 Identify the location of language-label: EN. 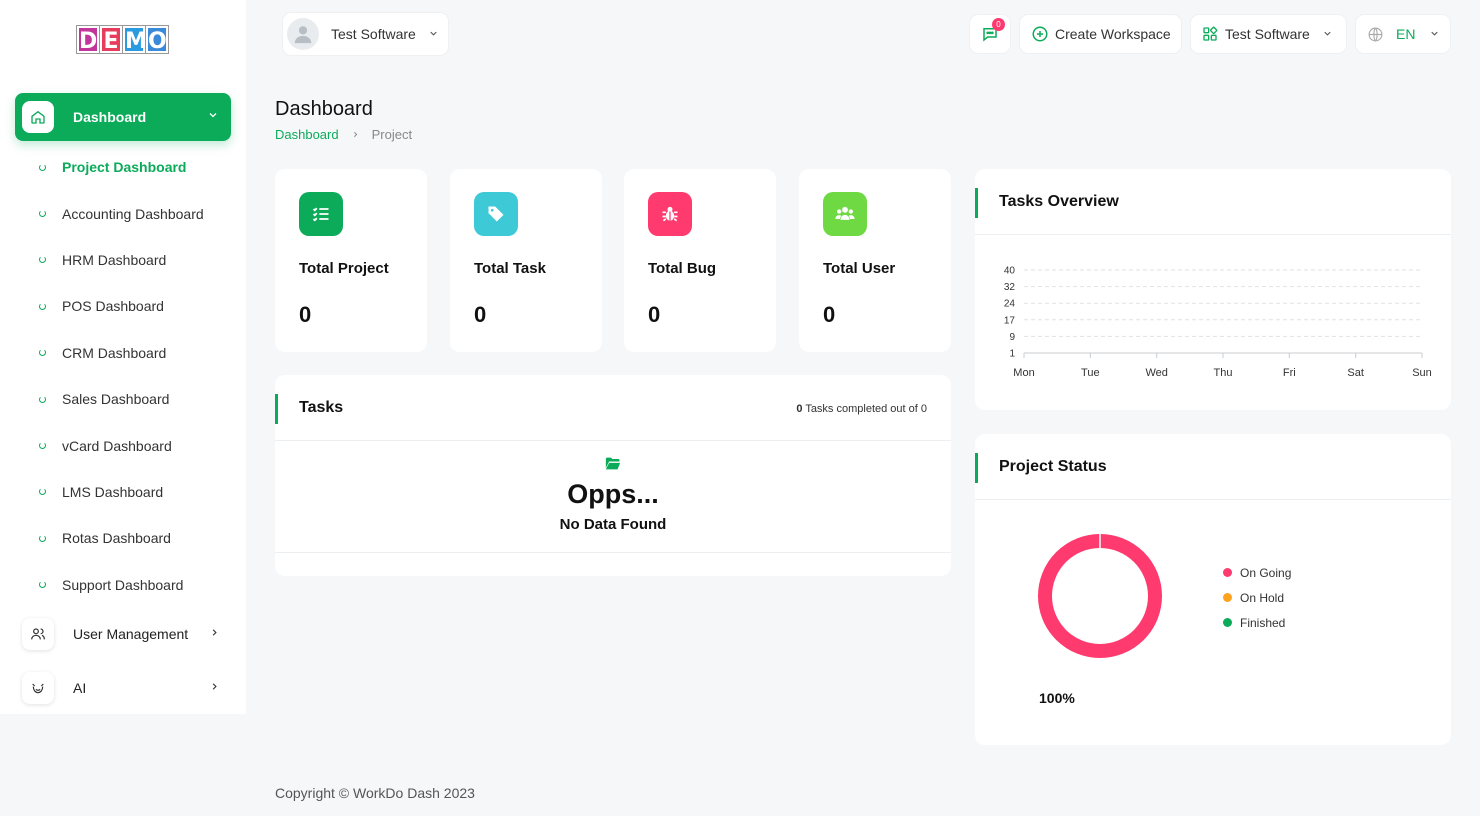
(1406, 34).